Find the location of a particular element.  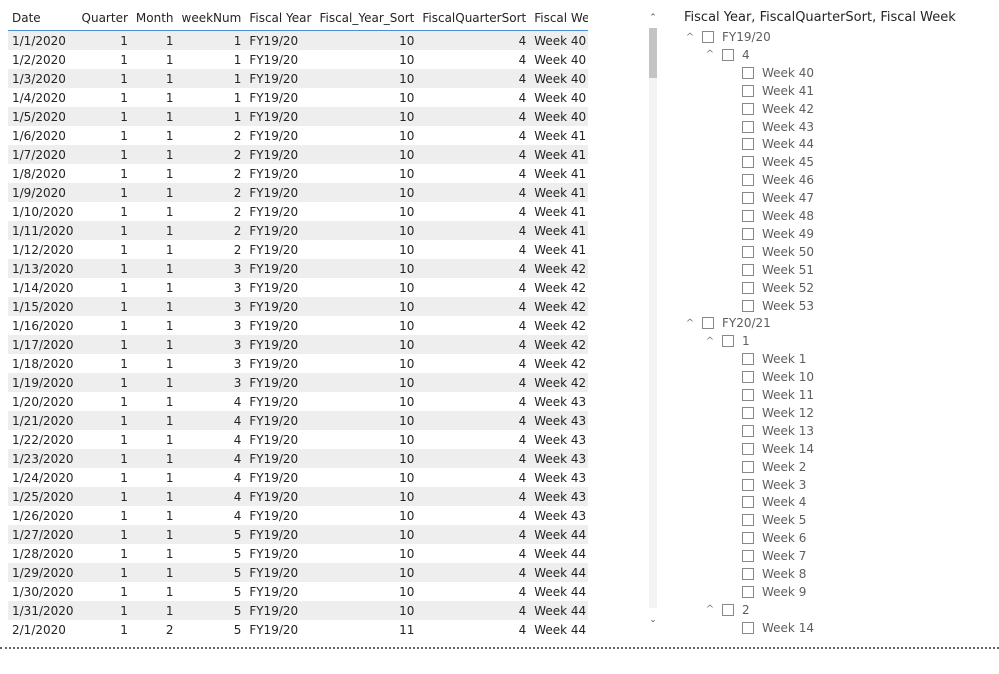

slicer-item-level-2: Week 13 is located at coordinates (778, 431).